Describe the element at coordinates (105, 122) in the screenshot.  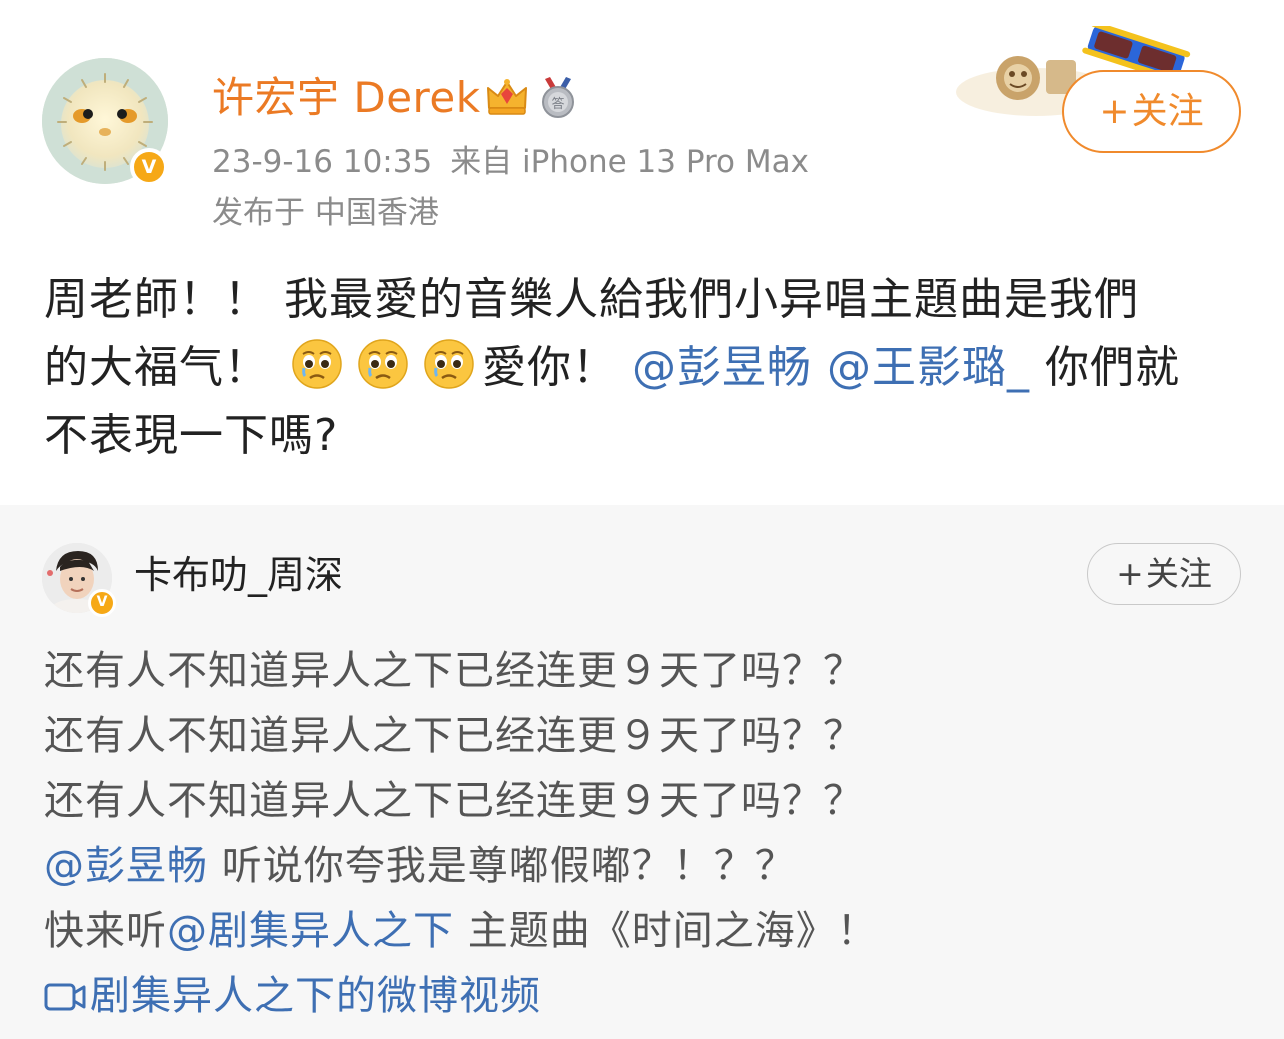
I see `author-avatar: V` at that location.